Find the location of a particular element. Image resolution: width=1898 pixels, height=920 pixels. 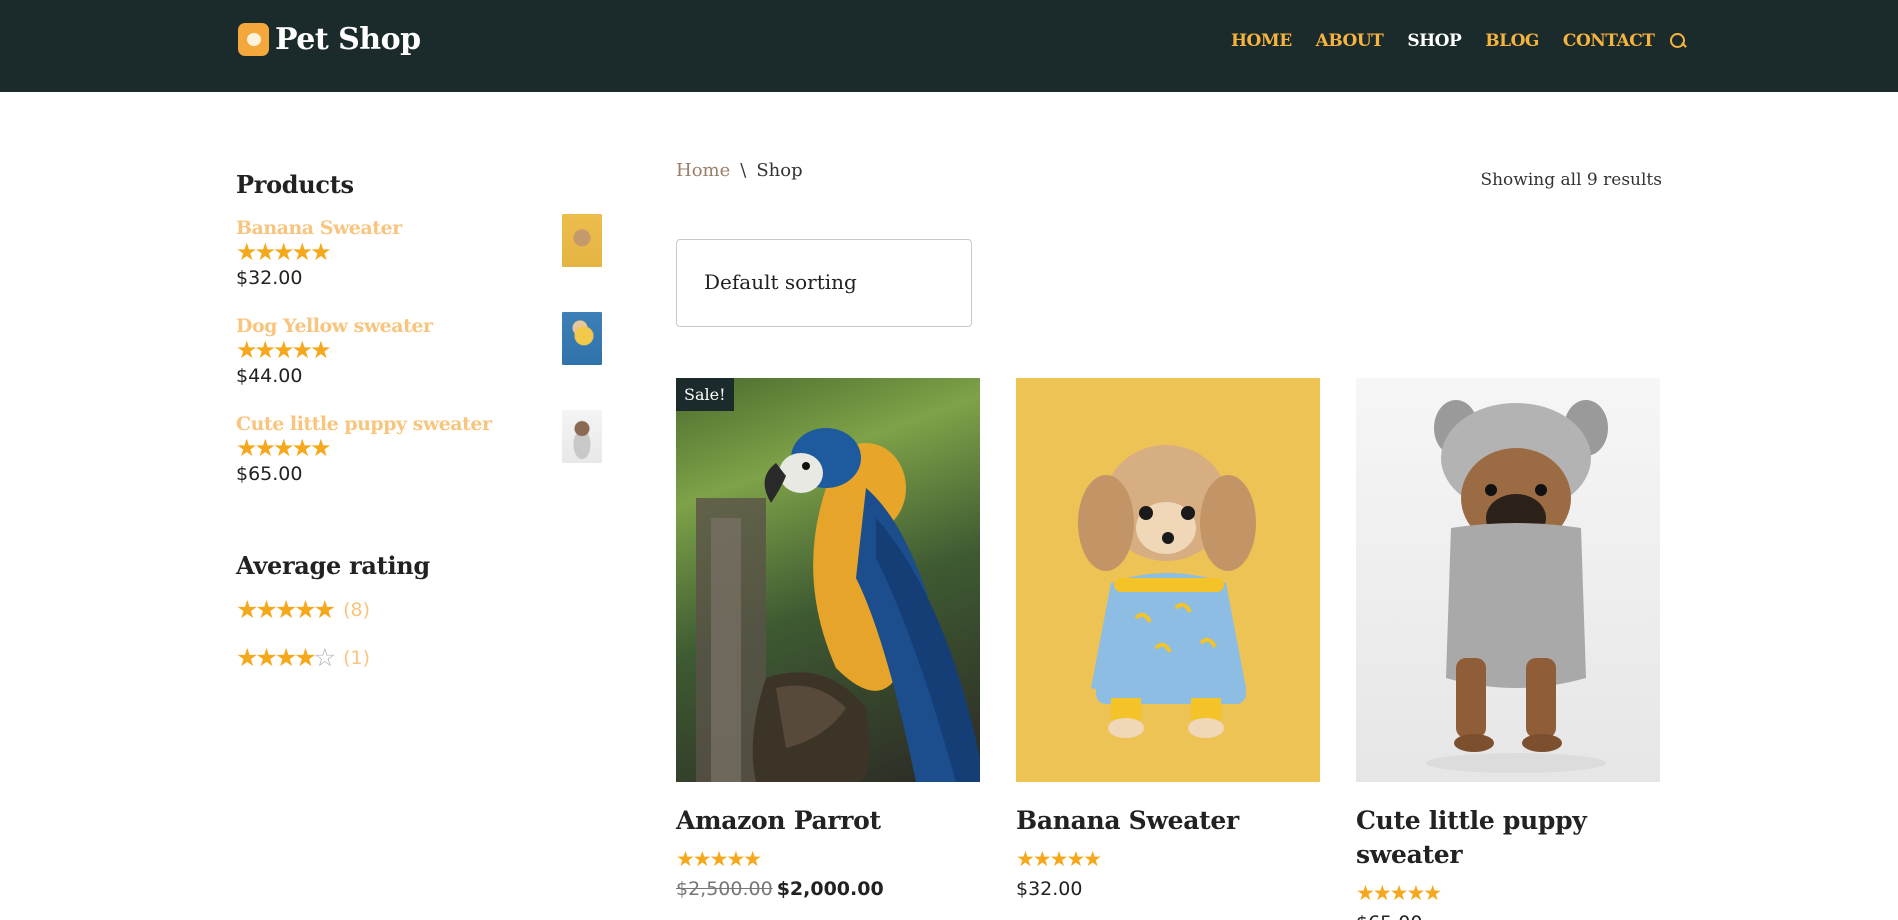

product-title: Cute little puppy sweater is located at coordinates (1508, 838).